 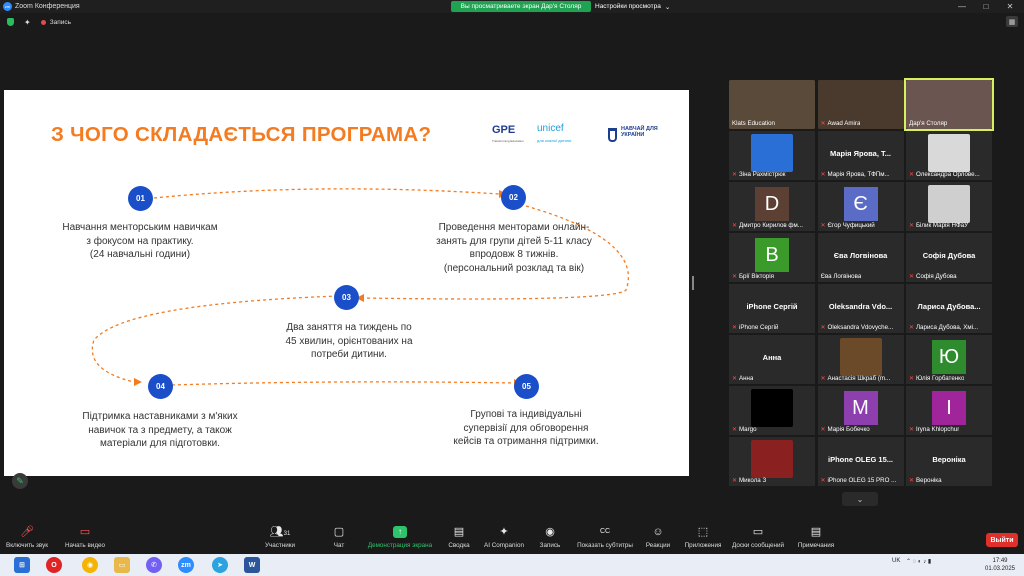 I want to click on participant-tile: Анна ✕ Анна, so click(x=772, y=359).